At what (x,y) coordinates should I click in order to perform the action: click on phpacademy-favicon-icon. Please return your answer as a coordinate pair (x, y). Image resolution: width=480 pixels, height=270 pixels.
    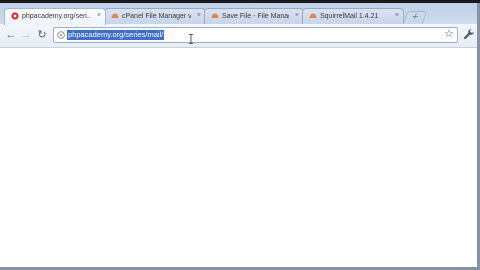
    Looking at the image, I should click on (15, 16).